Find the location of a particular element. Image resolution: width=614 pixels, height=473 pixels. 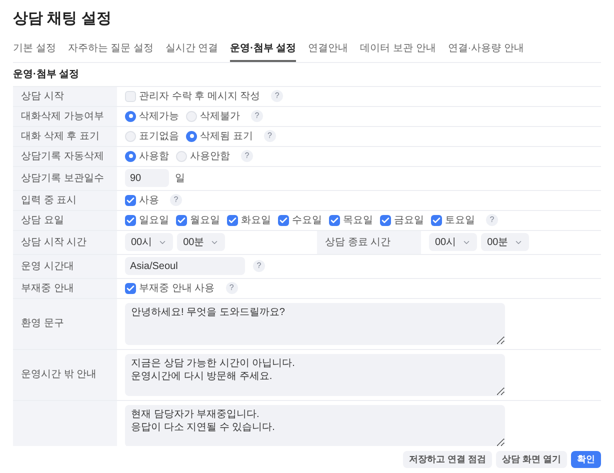

number-field: 90 is located at coordinates (147, 178).